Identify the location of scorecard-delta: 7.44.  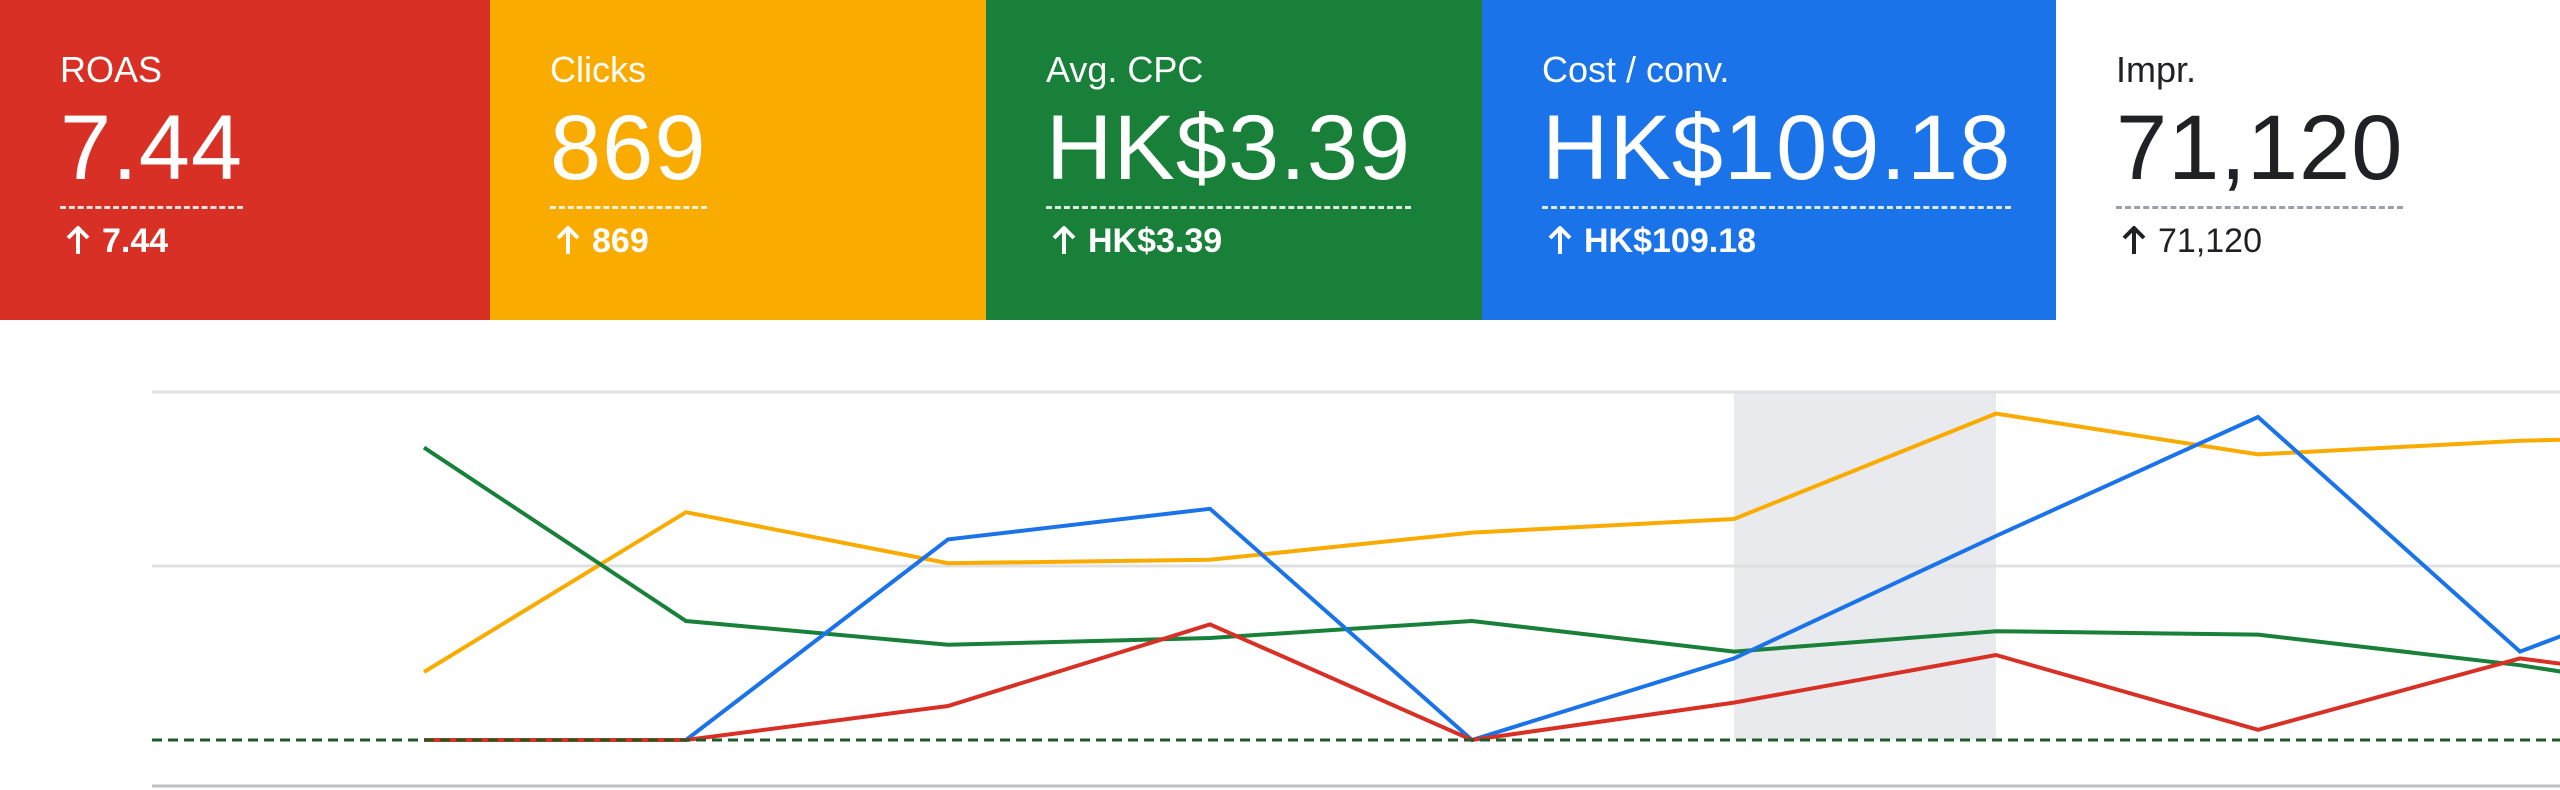
(275, 241).